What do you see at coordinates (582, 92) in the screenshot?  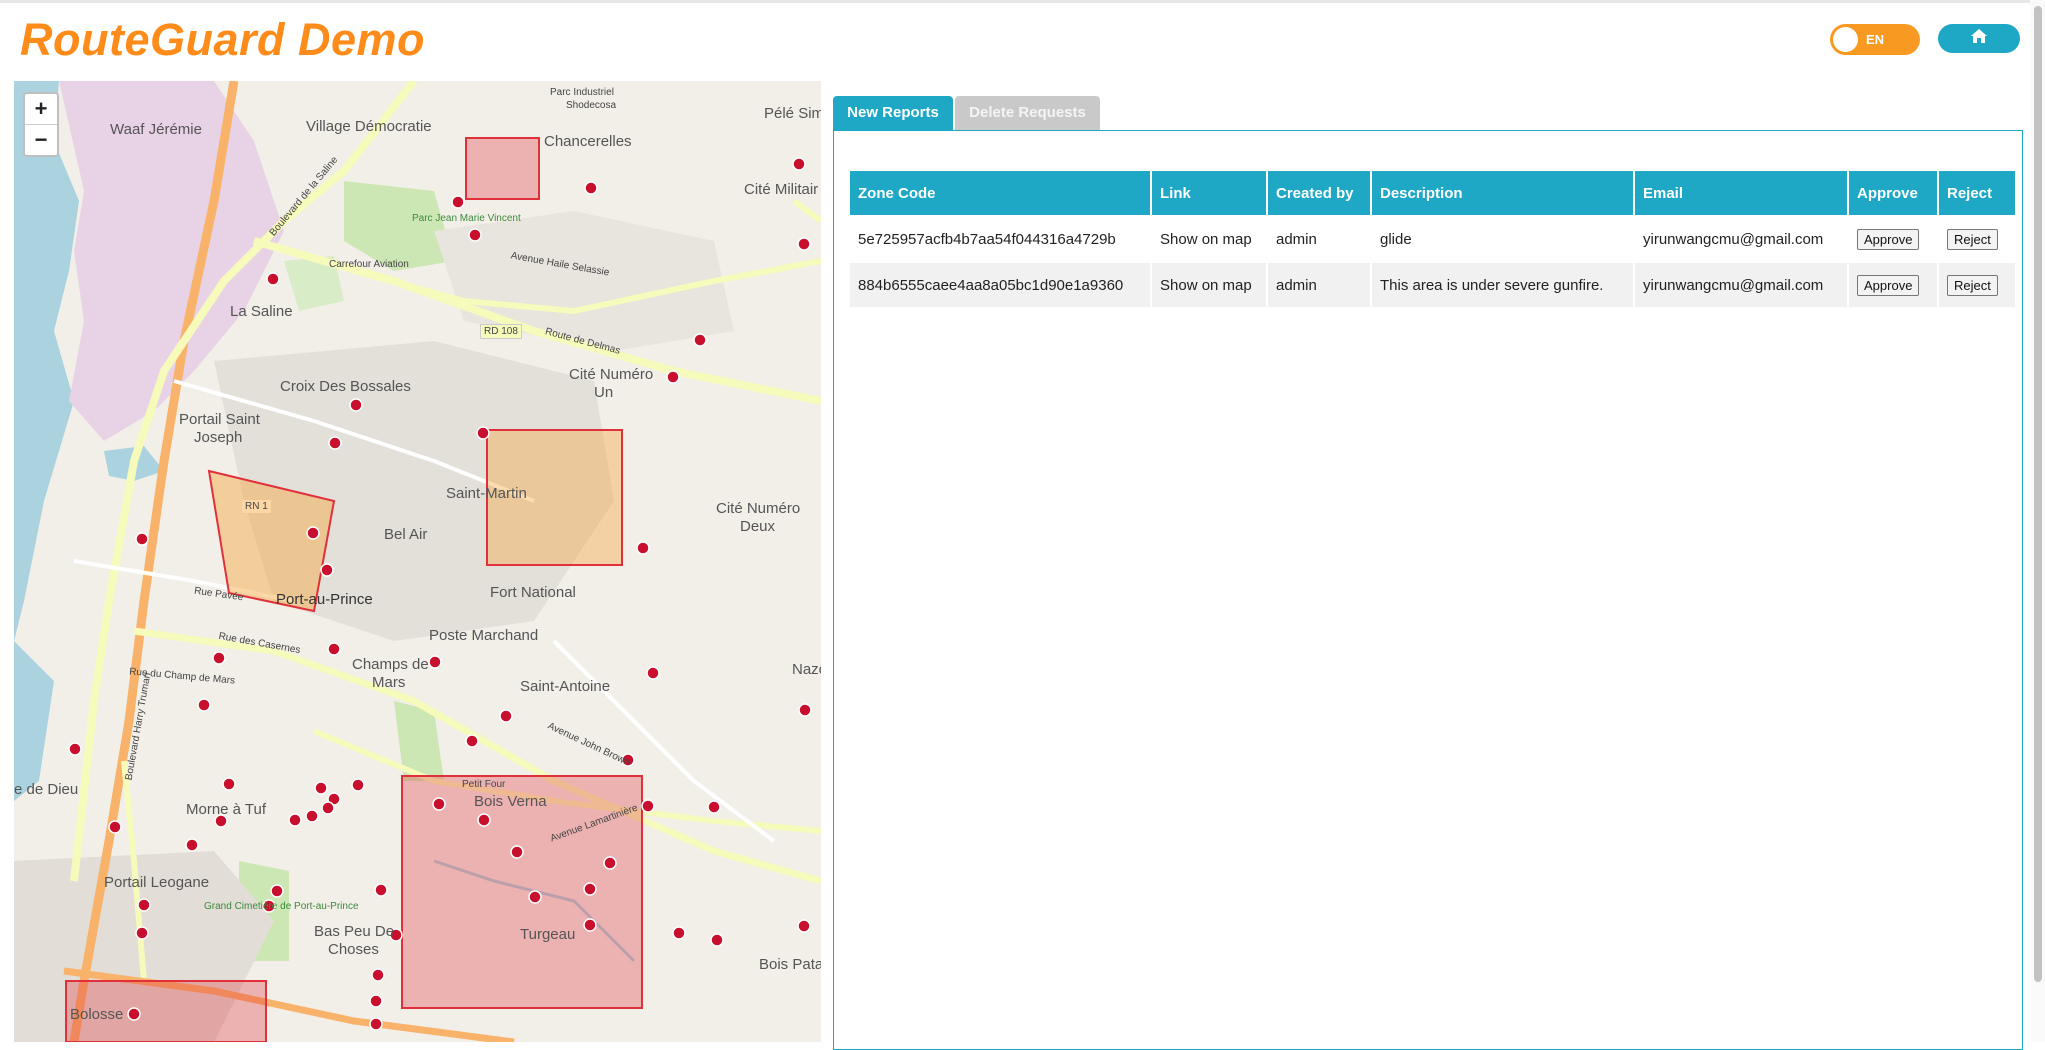 I see `map-label: Parc Industriel` at bounding box center [582, 92].